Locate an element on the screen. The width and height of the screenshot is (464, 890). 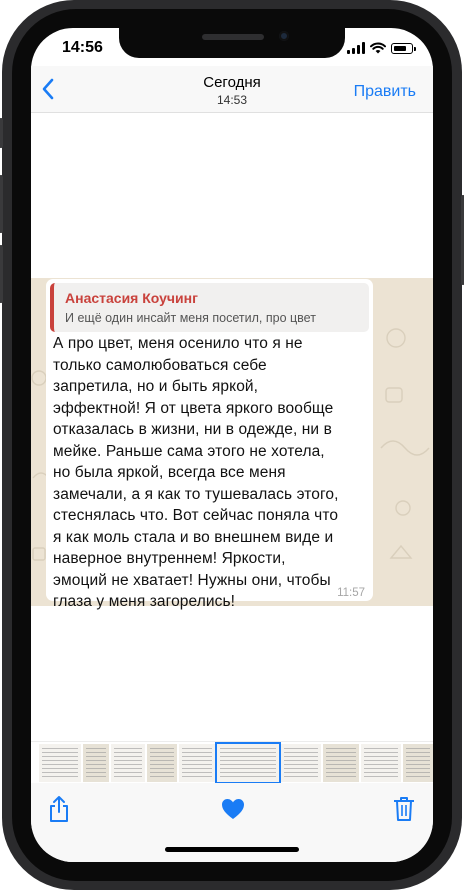
thumbnail-strip is located at coordinates (232, 762).